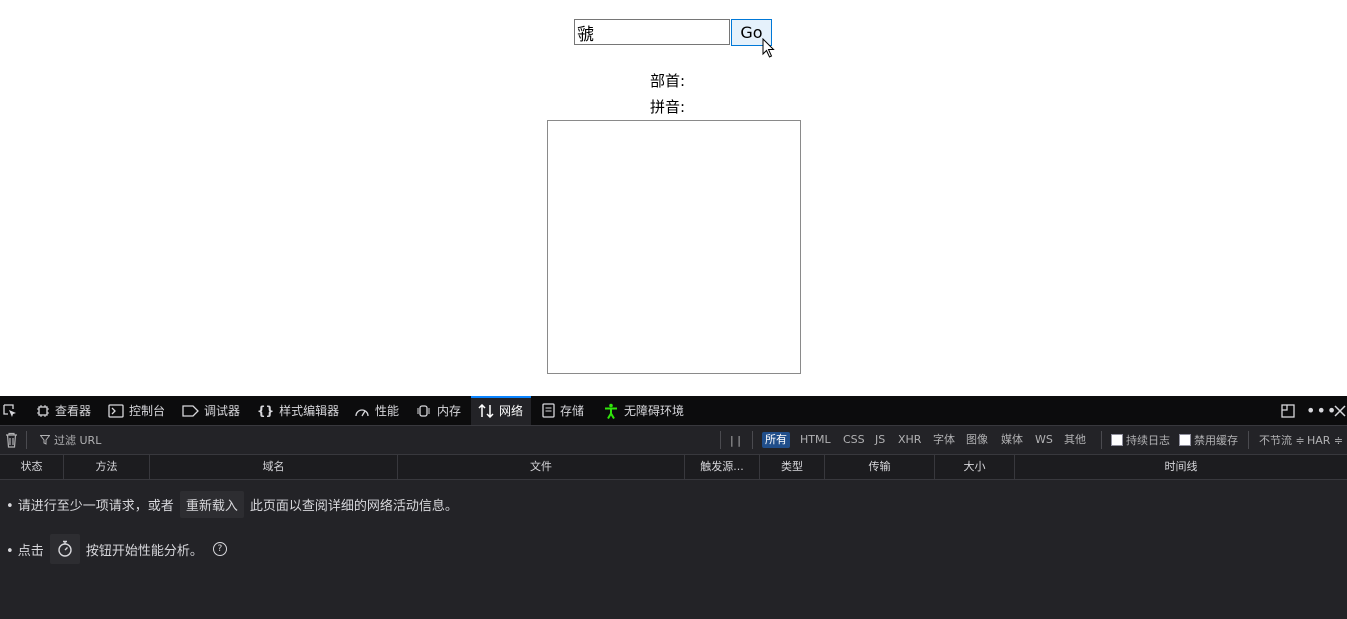 Image resolution: width=1347 pixels, height=619 pixels. What do you see at coordinates (309, 411) in the screenshot?
I see `tab-label: 样式编辑器` at bounding box center [309, 411].